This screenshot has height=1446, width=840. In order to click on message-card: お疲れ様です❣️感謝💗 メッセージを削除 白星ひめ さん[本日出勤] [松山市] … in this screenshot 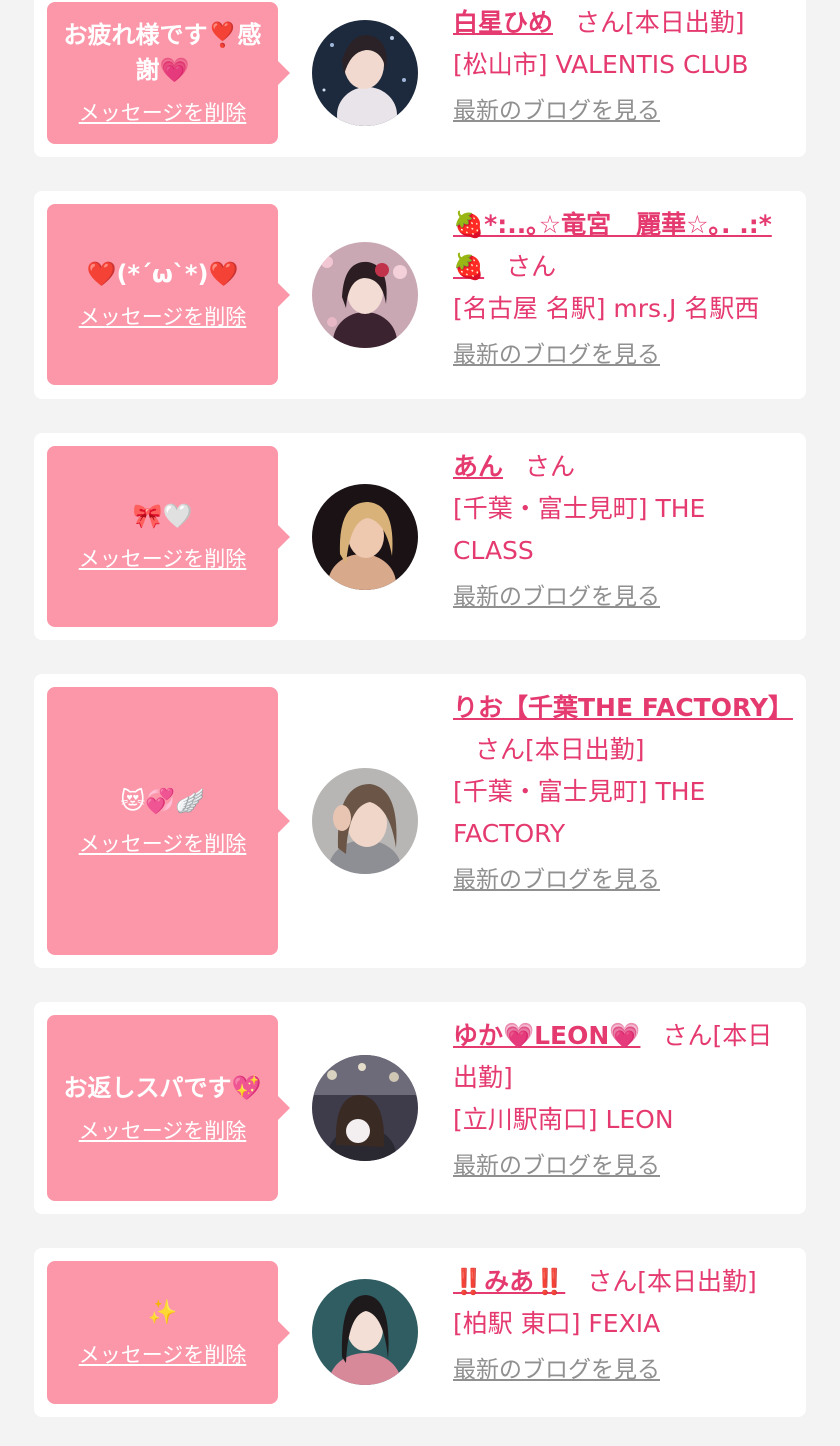, I will do `click(420, 78)`.